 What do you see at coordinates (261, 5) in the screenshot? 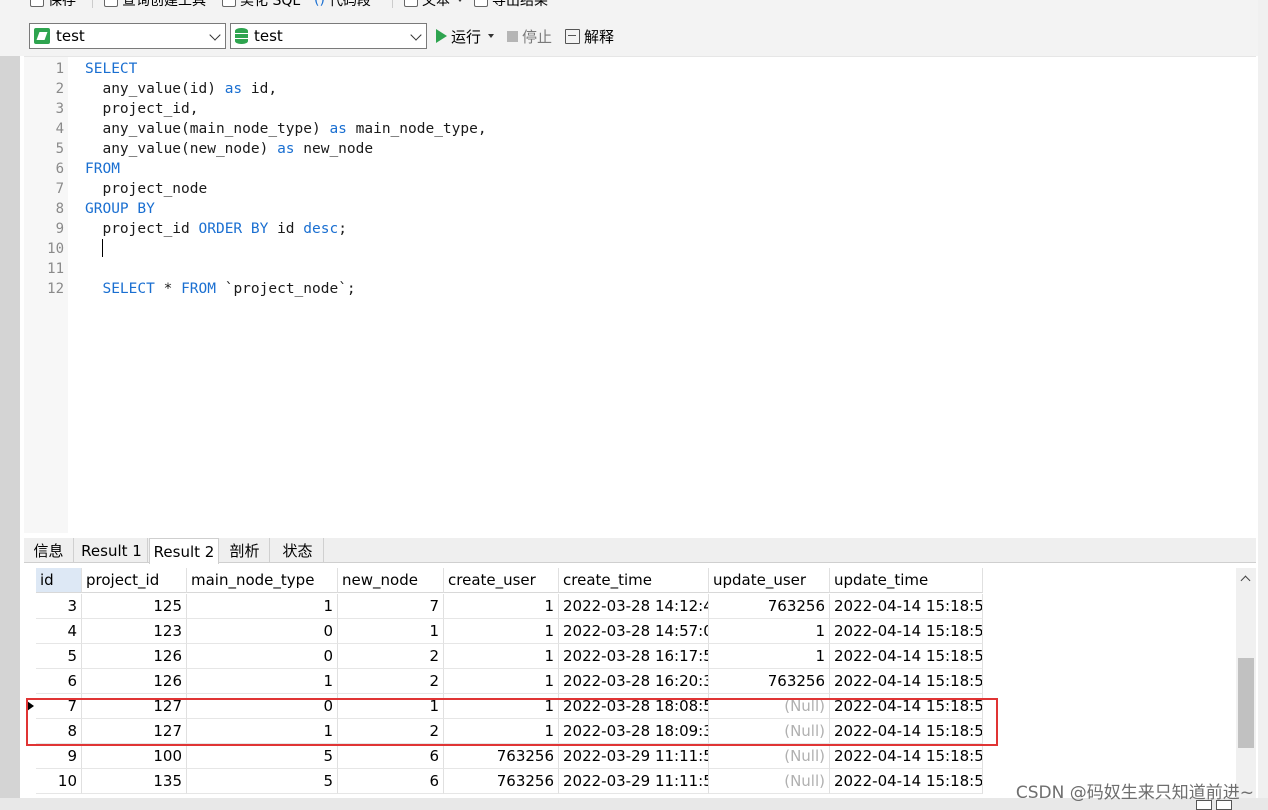
I see `beautify-sql-button: 美化 SQL` at bounding box center [261, 5].